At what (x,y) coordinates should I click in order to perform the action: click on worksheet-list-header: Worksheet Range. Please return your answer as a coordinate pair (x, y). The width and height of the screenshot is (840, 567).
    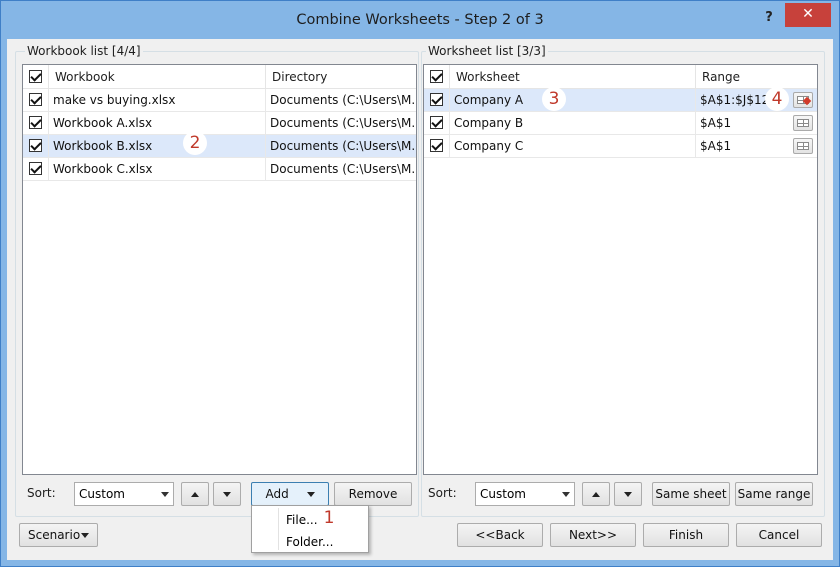
    Looking at the image, I should click on (620, 77).